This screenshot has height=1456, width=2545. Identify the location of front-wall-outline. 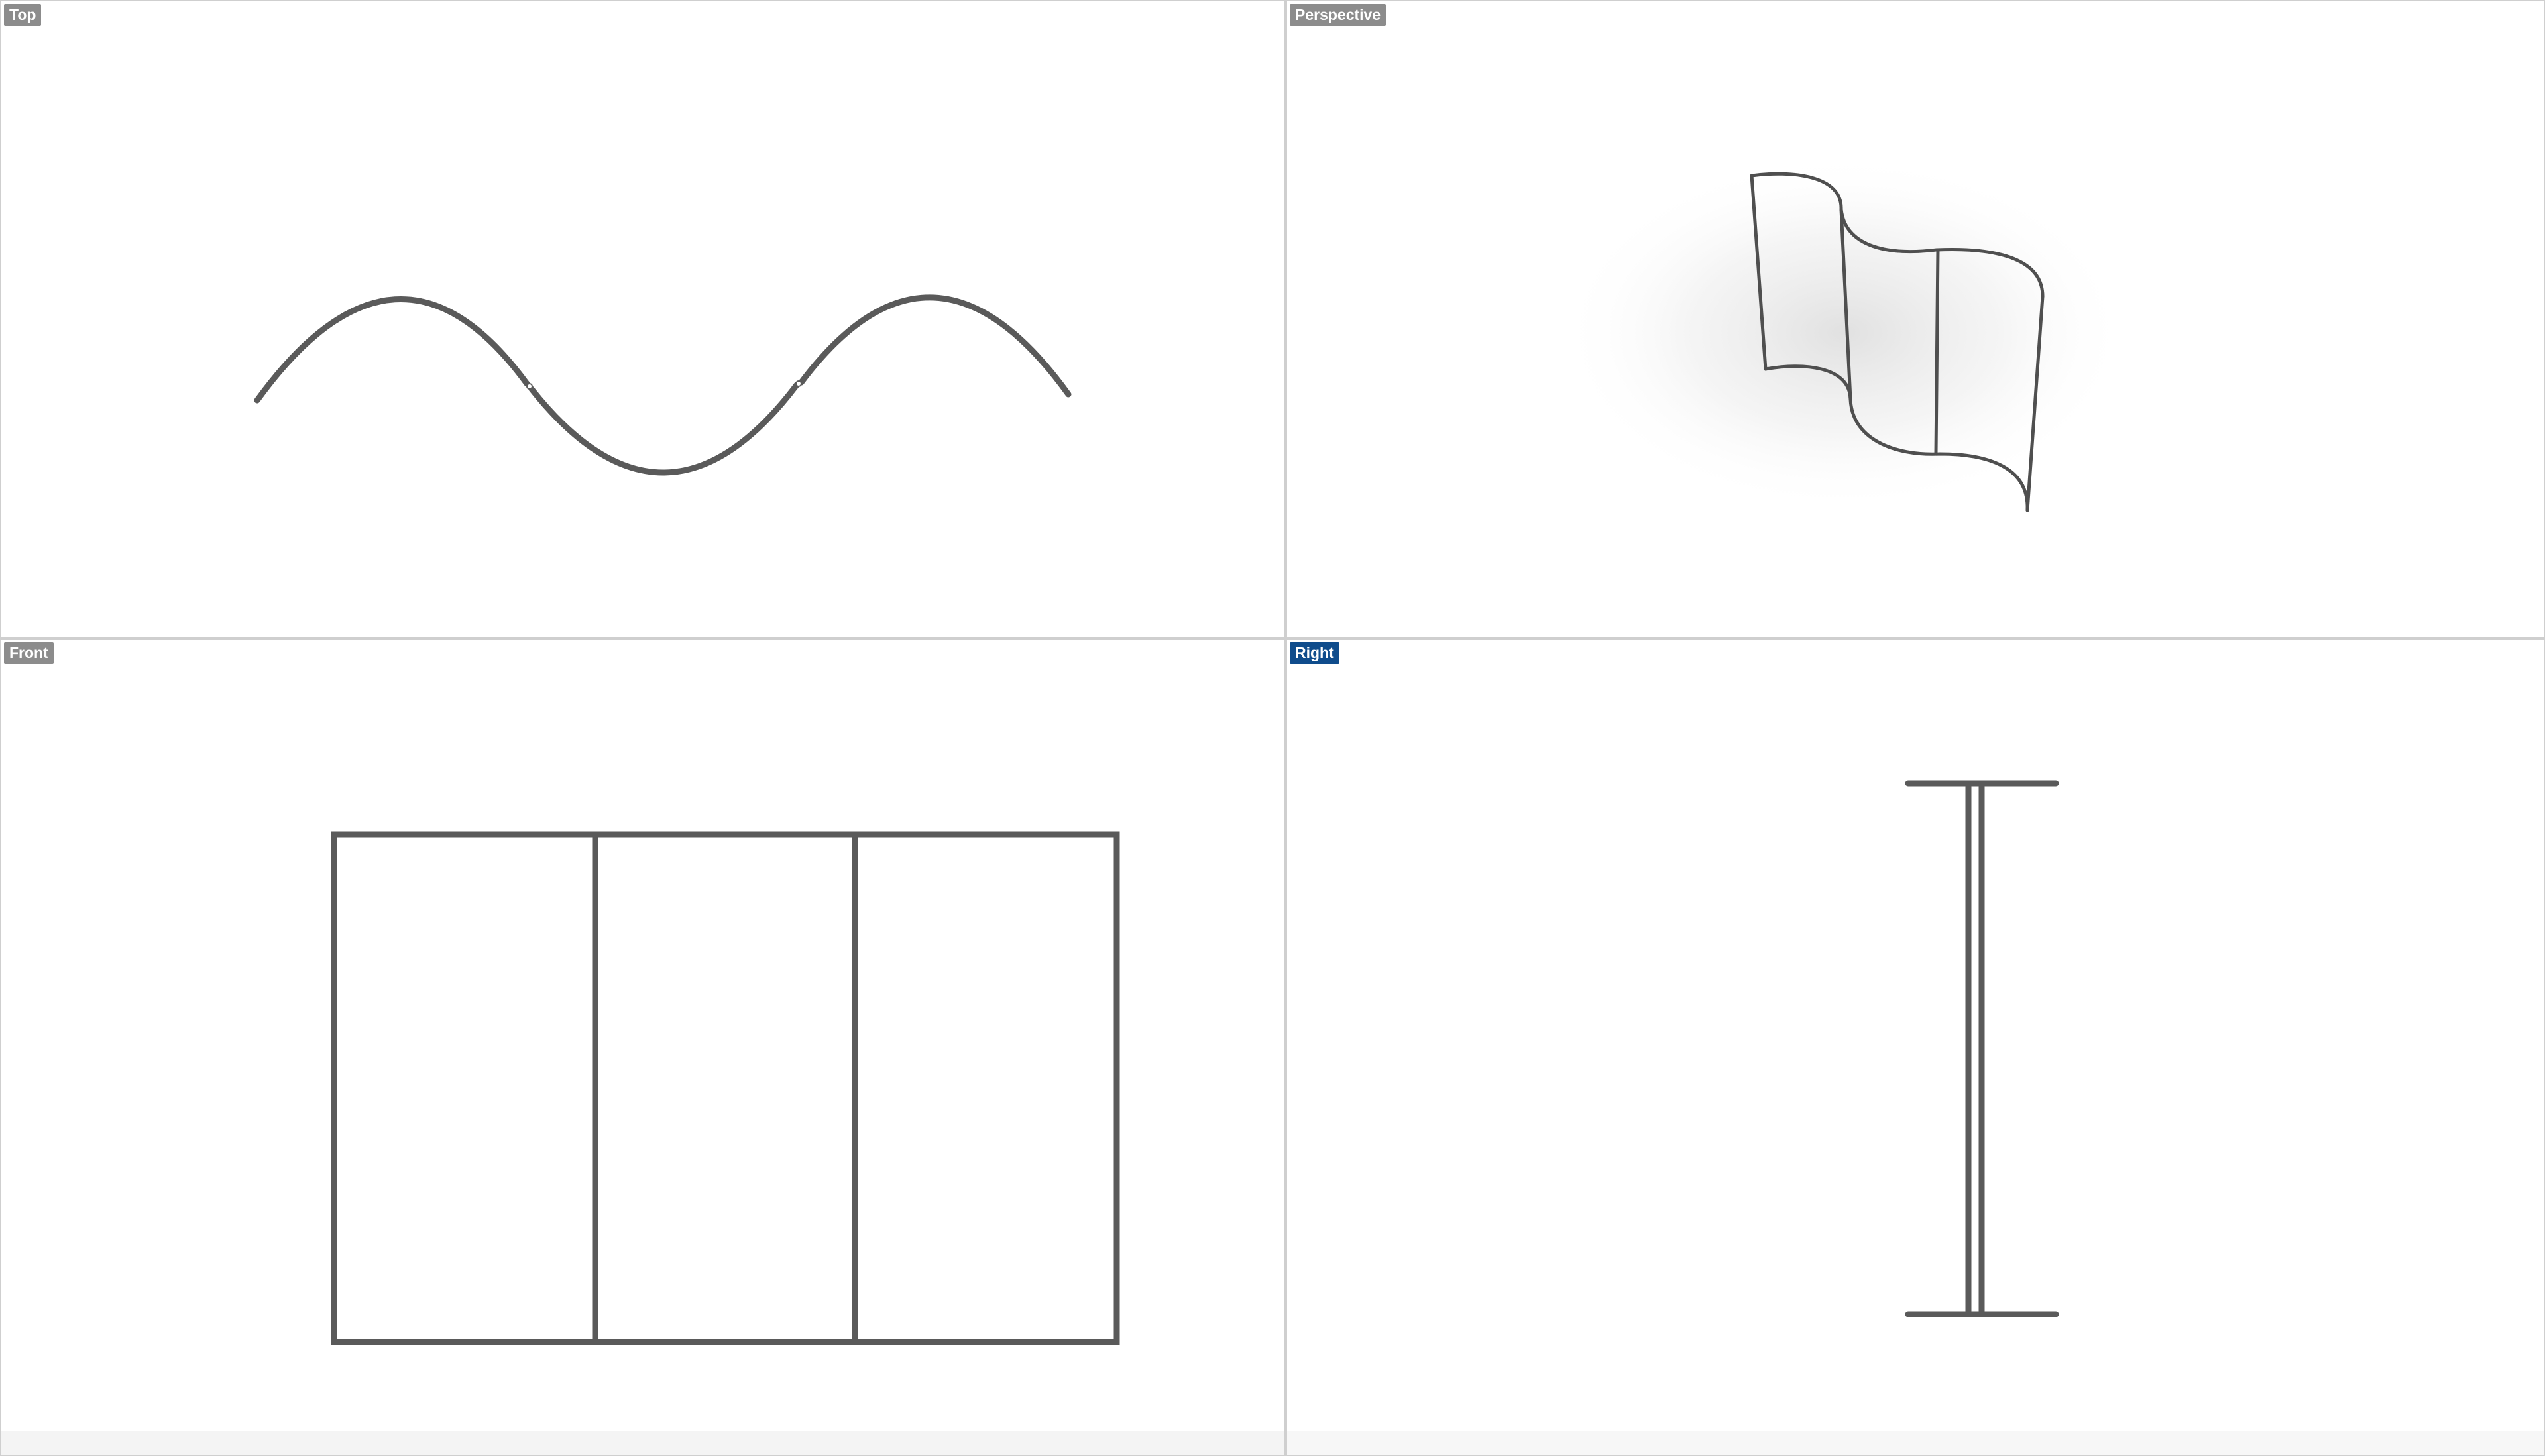
(725, 1088).